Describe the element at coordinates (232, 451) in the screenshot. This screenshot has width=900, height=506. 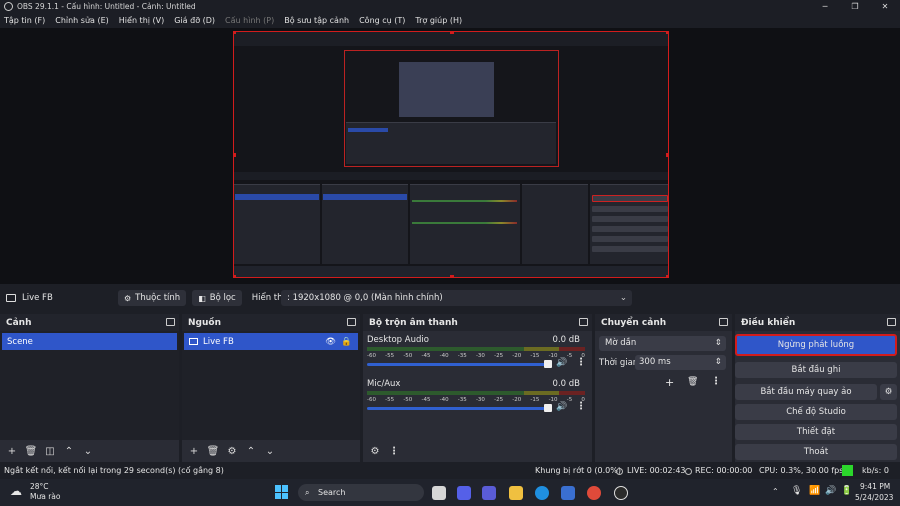
I see `gear-icon: ⚙` at that location.